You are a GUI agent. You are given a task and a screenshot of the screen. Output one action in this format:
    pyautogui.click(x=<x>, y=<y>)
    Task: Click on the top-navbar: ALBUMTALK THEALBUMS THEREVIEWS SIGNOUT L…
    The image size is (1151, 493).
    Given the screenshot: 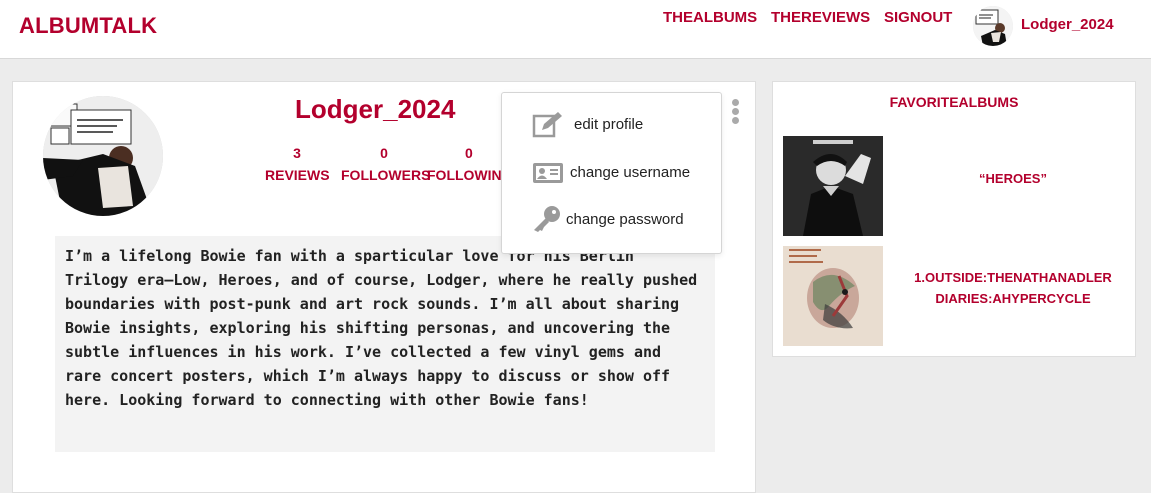 What is the action you would take?
    pyautogui.click(x=575, y=29)
    